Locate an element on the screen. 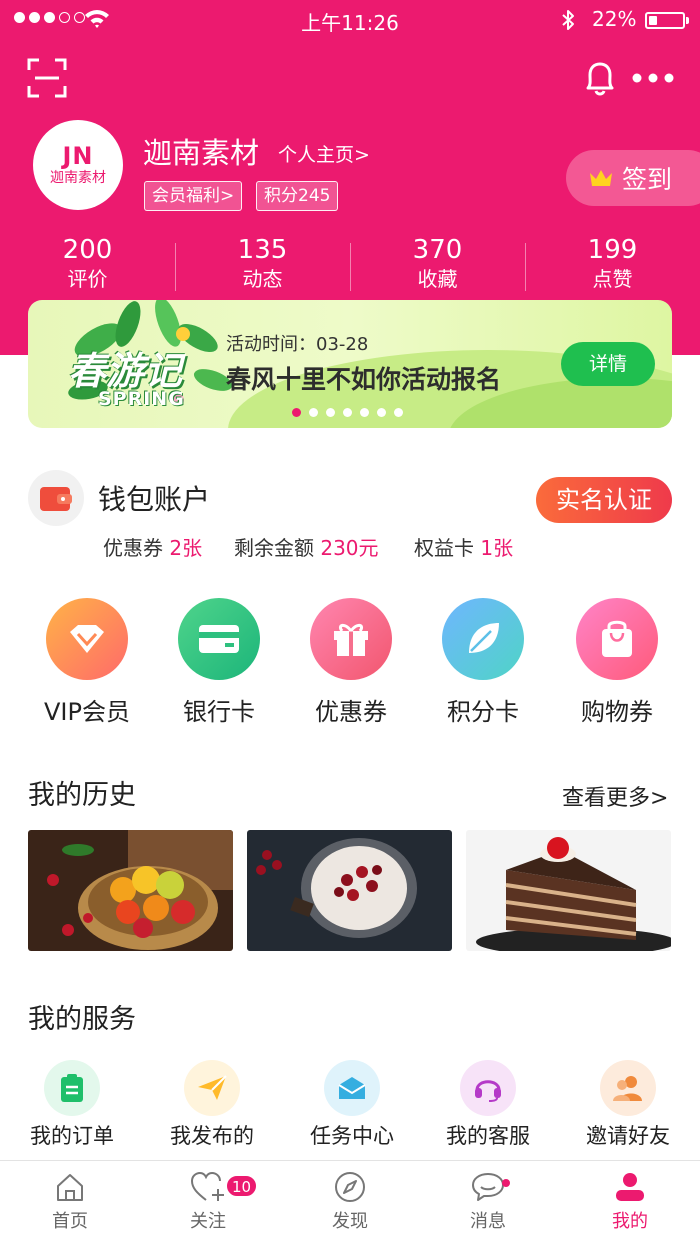 The image size is (700, 1245). user-name: 迦南素材 is located at coordinates (201, 153).